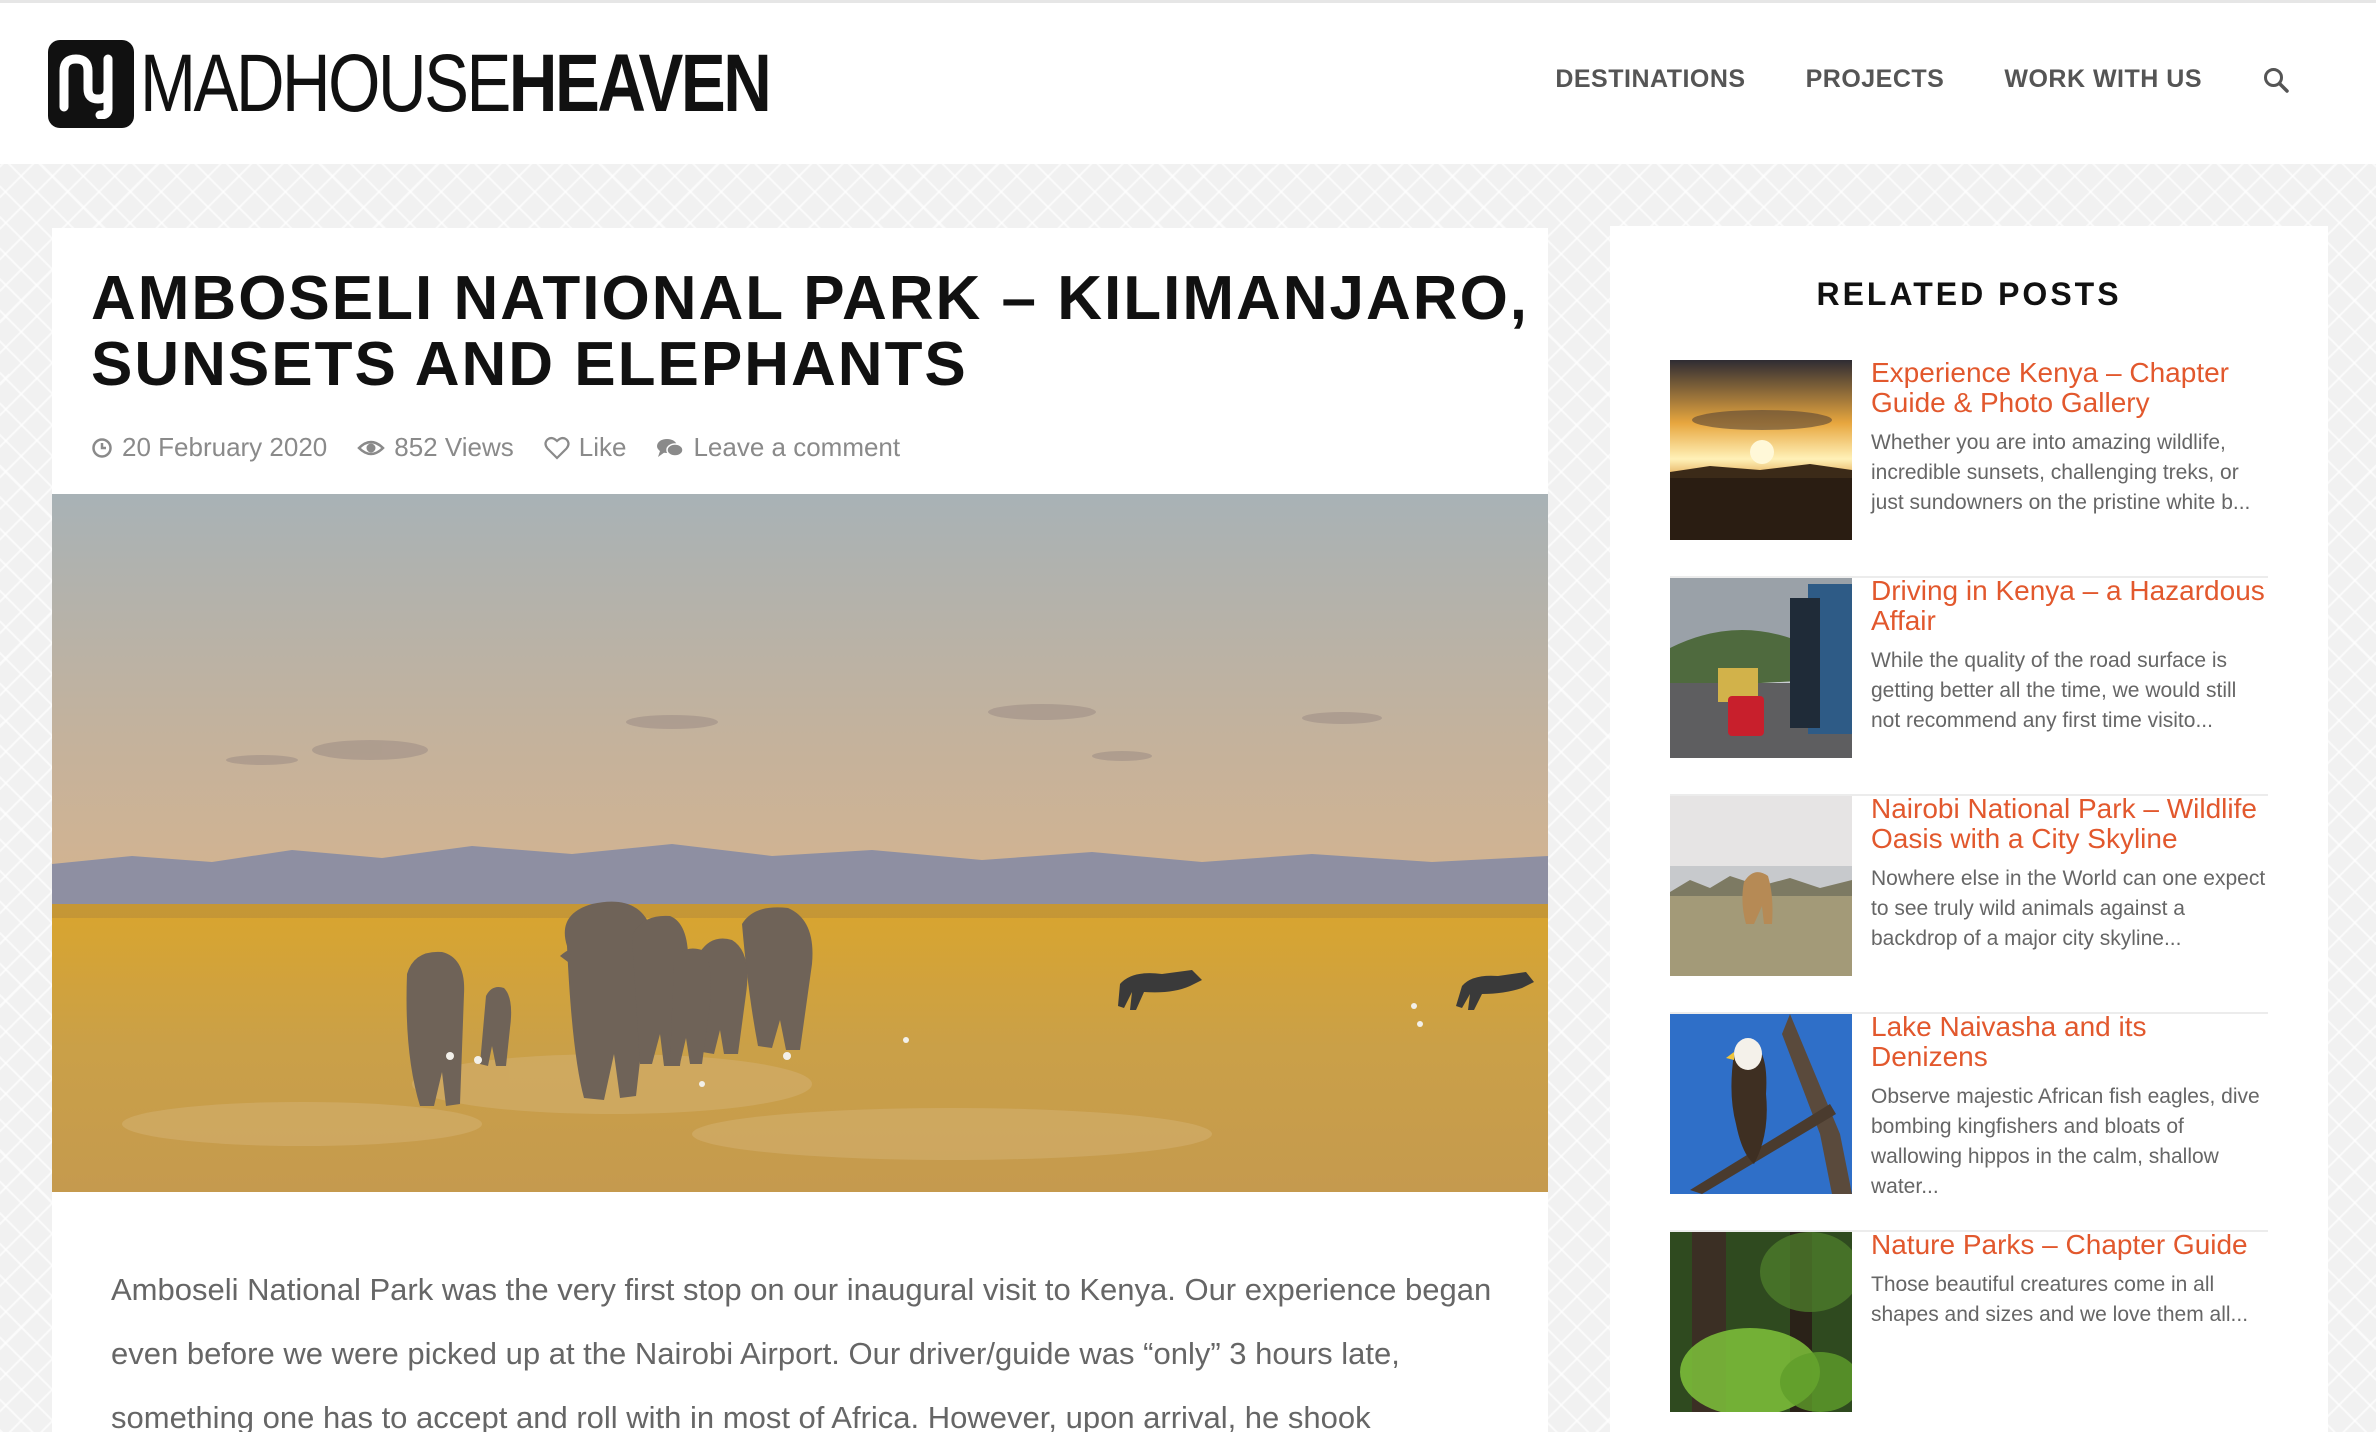  I want to click on logo-text-bold: HEAVEN, so click(640, 83).